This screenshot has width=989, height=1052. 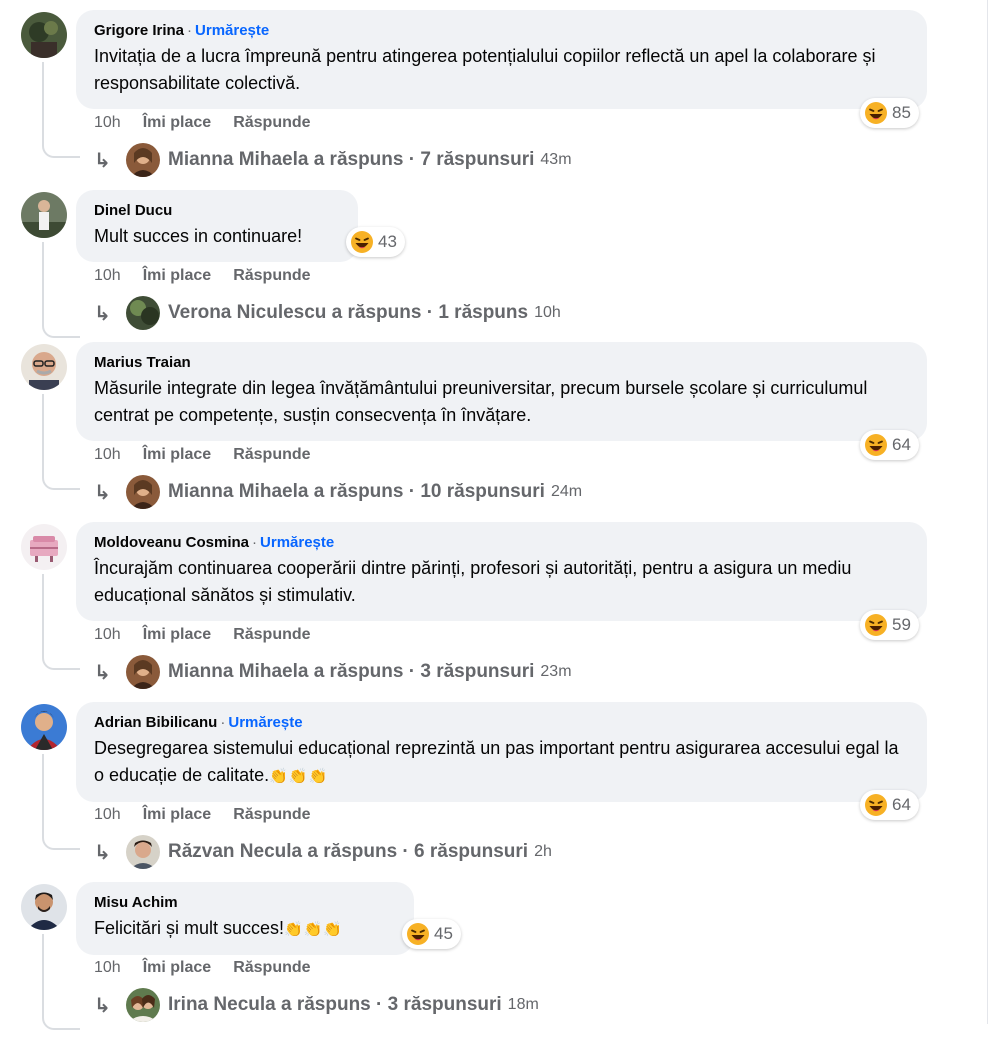 I want to click on reaction-badge: 45, so click(x=431, y=934).